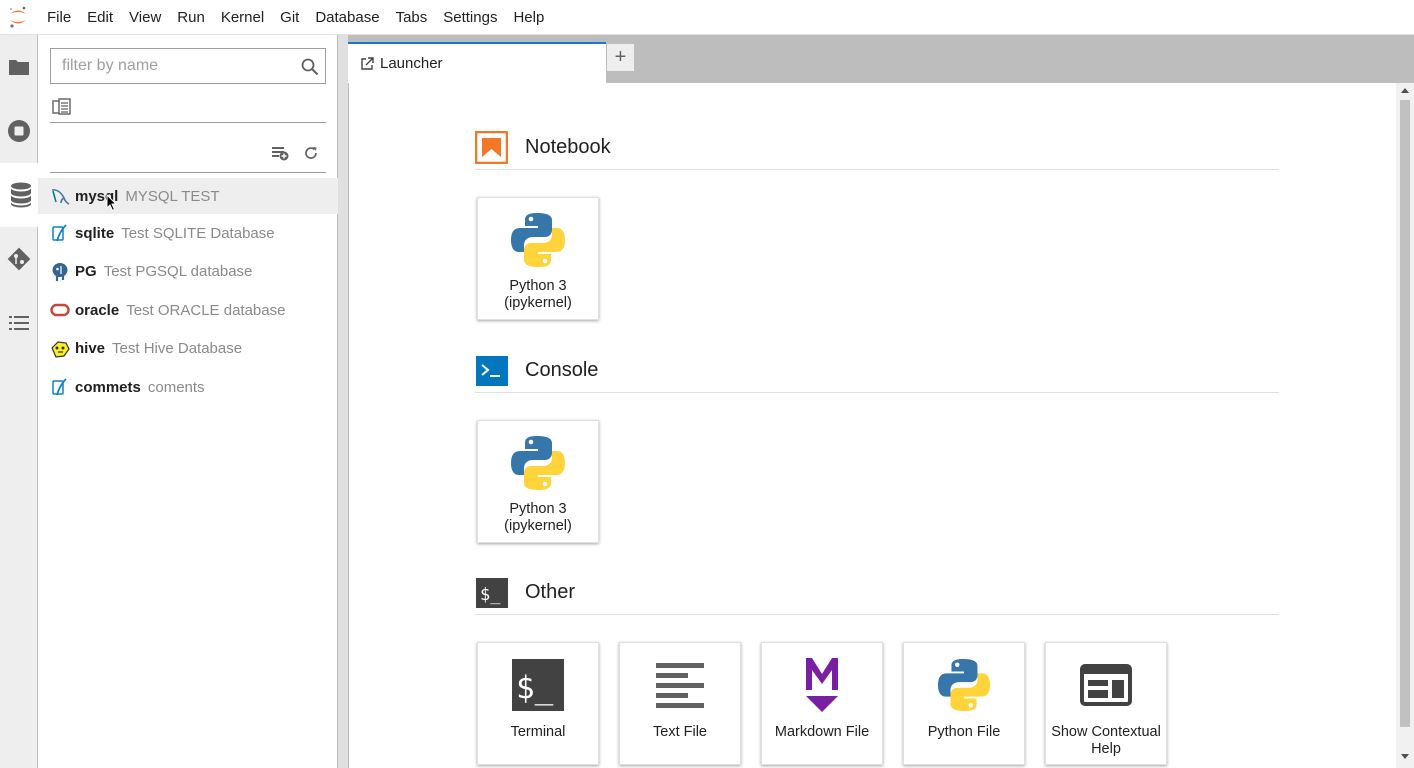 The height and width of the screenshot is (768, 1414). I want to click on connection-name: PG, so click(86, 272).